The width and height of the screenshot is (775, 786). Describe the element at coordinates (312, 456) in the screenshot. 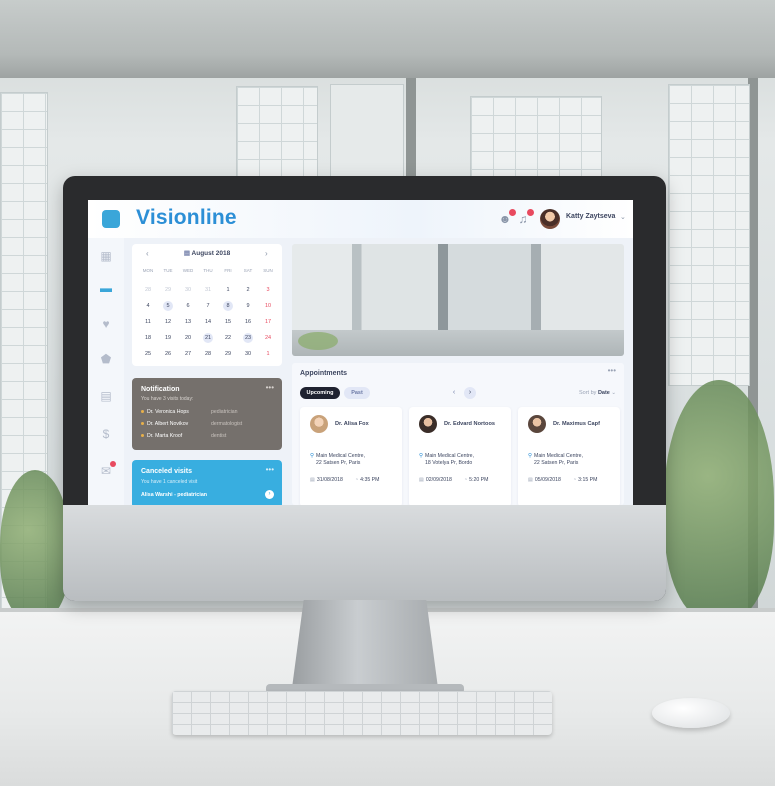

I see `location-icon: ⚲` at that location.